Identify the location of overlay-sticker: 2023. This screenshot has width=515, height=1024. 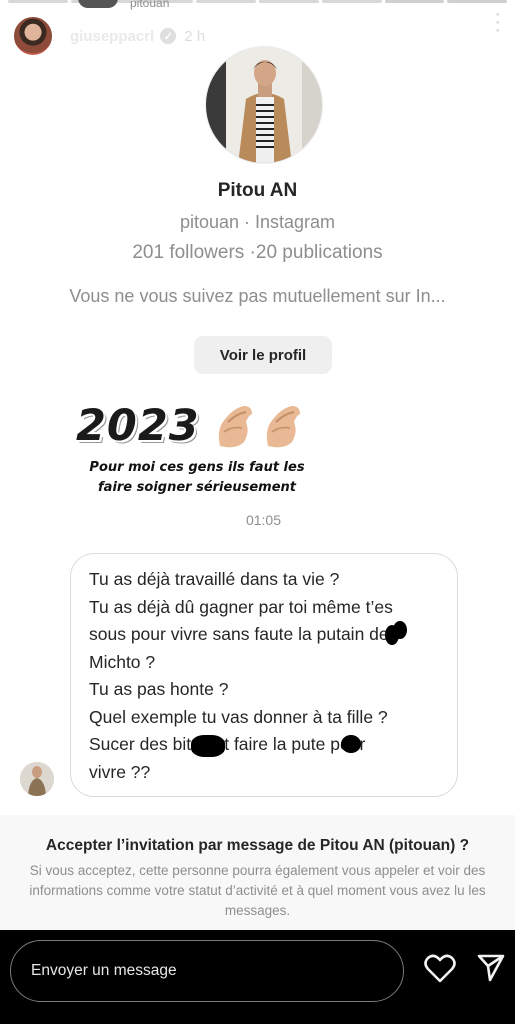
(190, 426).